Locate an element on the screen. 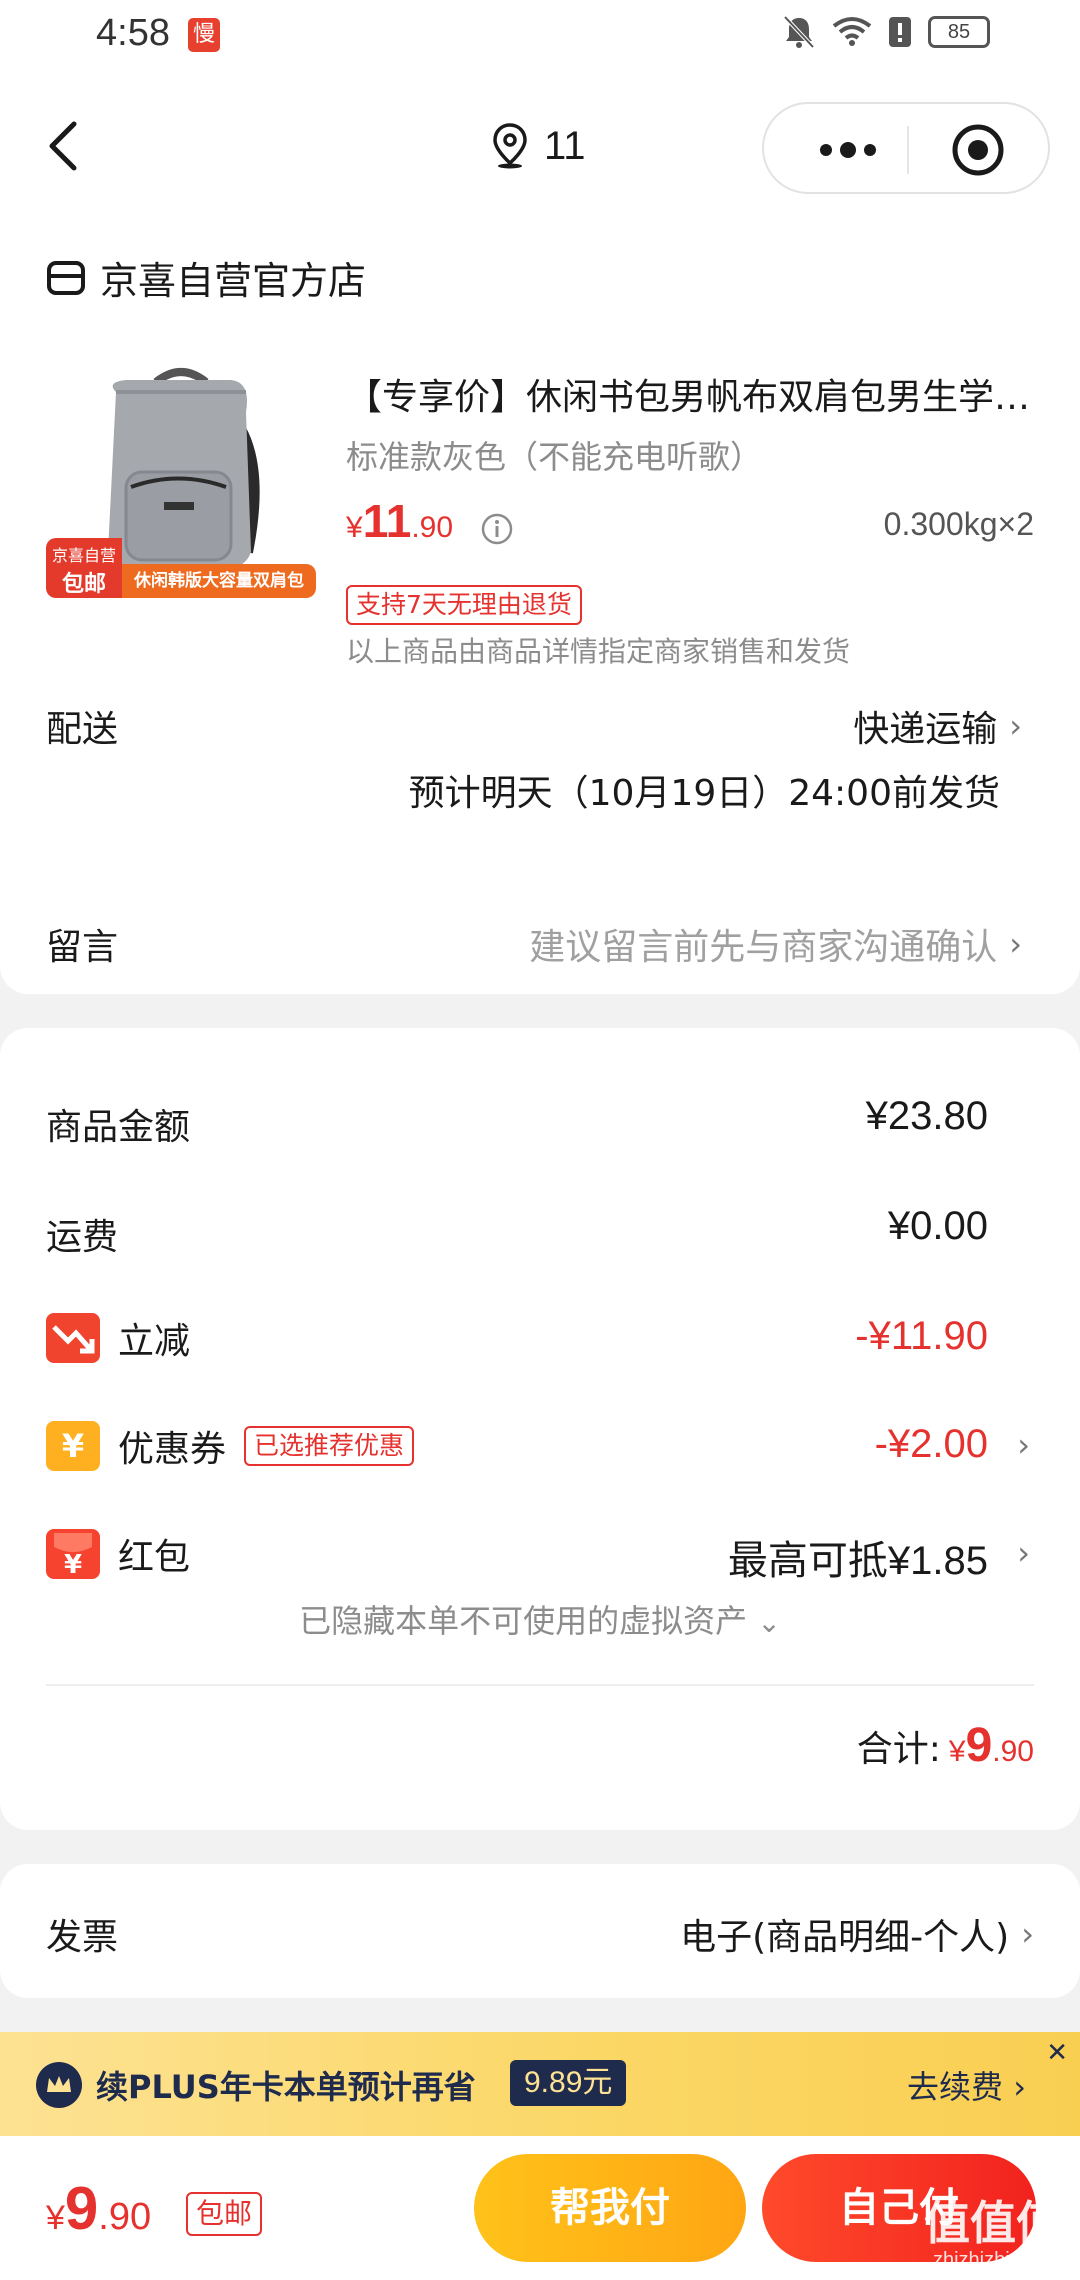  plus-renew-link: 去续费 › is located at coordinates (966, 2085).